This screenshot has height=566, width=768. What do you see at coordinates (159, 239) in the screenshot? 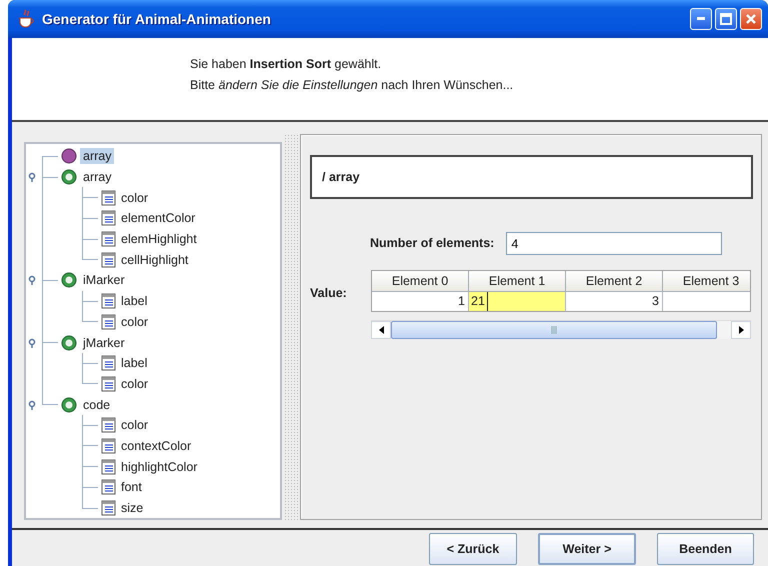
I see `tree-item: elemHighlight` at bounding box center [159, 239].